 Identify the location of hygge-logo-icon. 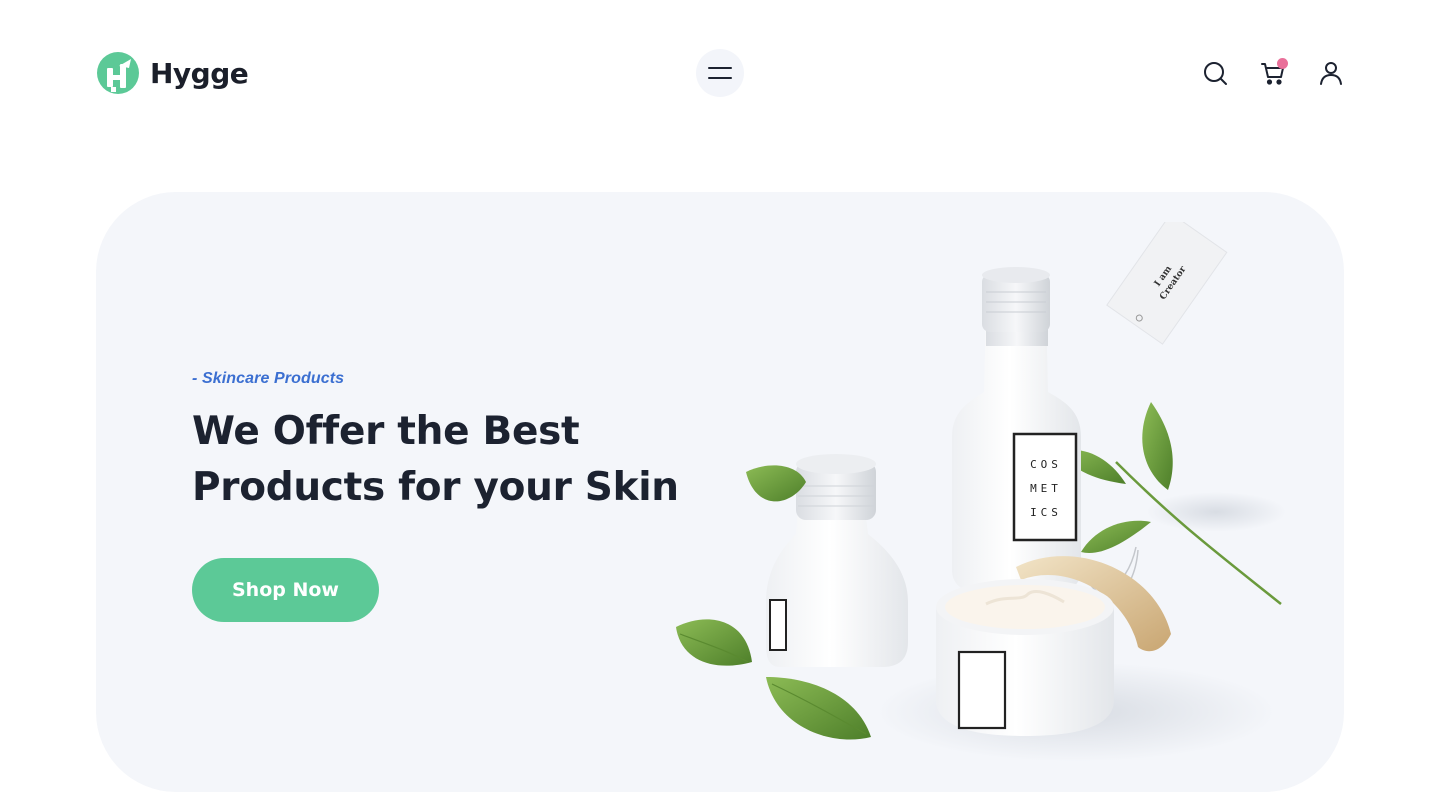
(118, 73).